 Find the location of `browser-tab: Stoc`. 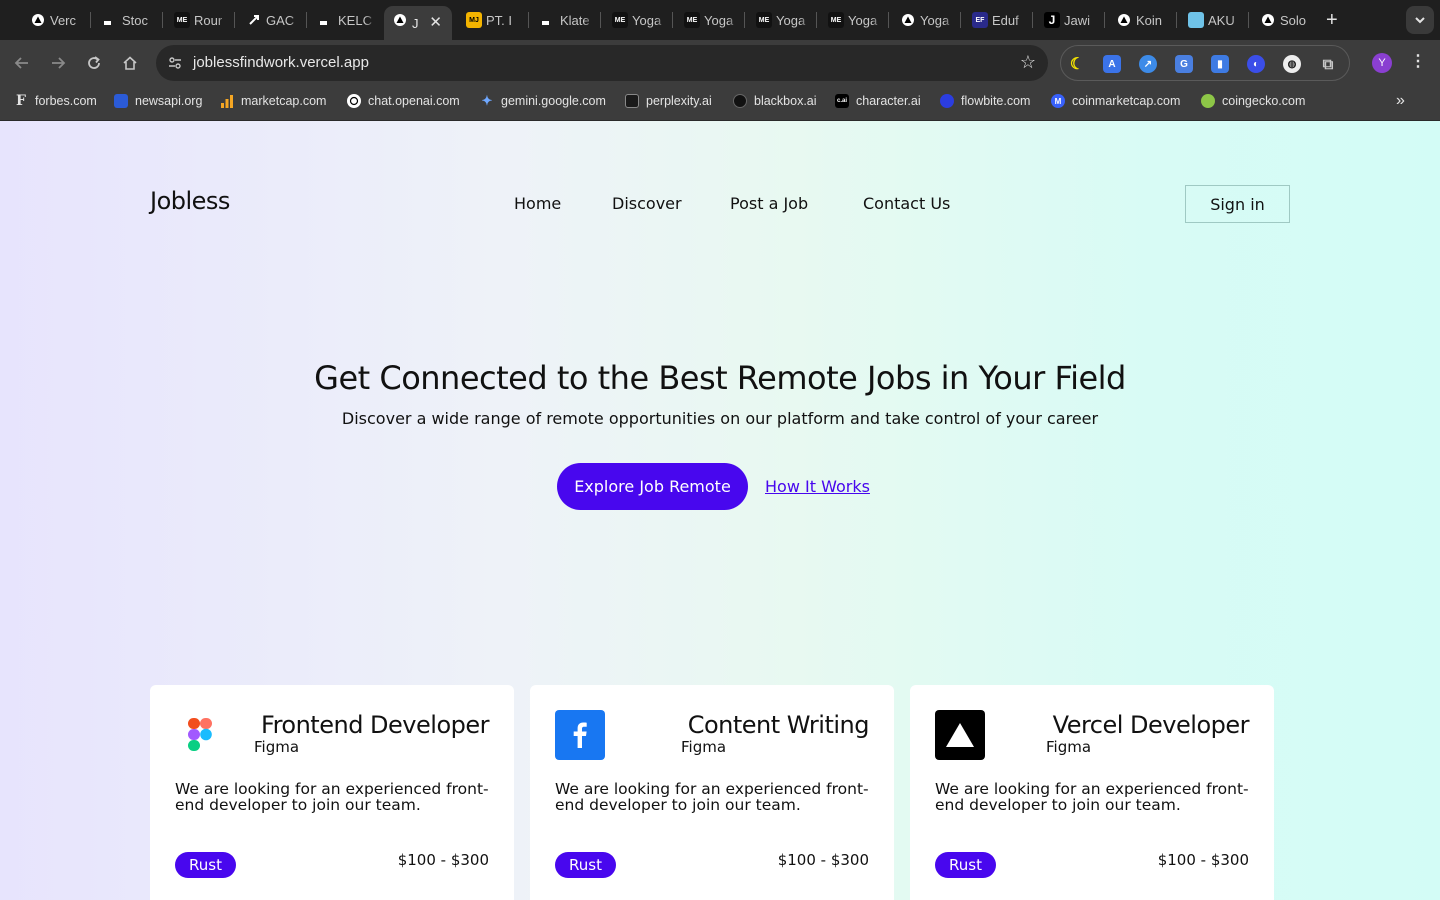

browser-tab: Stoc is located at coordinates (125, 20).